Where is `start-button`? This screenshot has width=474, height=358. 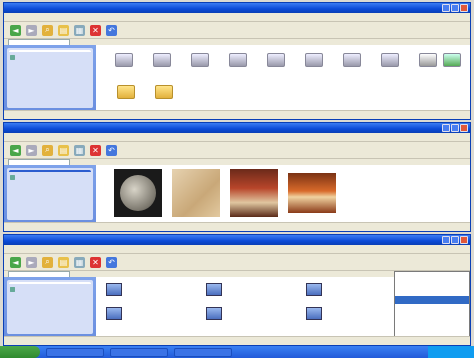 start-button is located at coordinates (20, 352).